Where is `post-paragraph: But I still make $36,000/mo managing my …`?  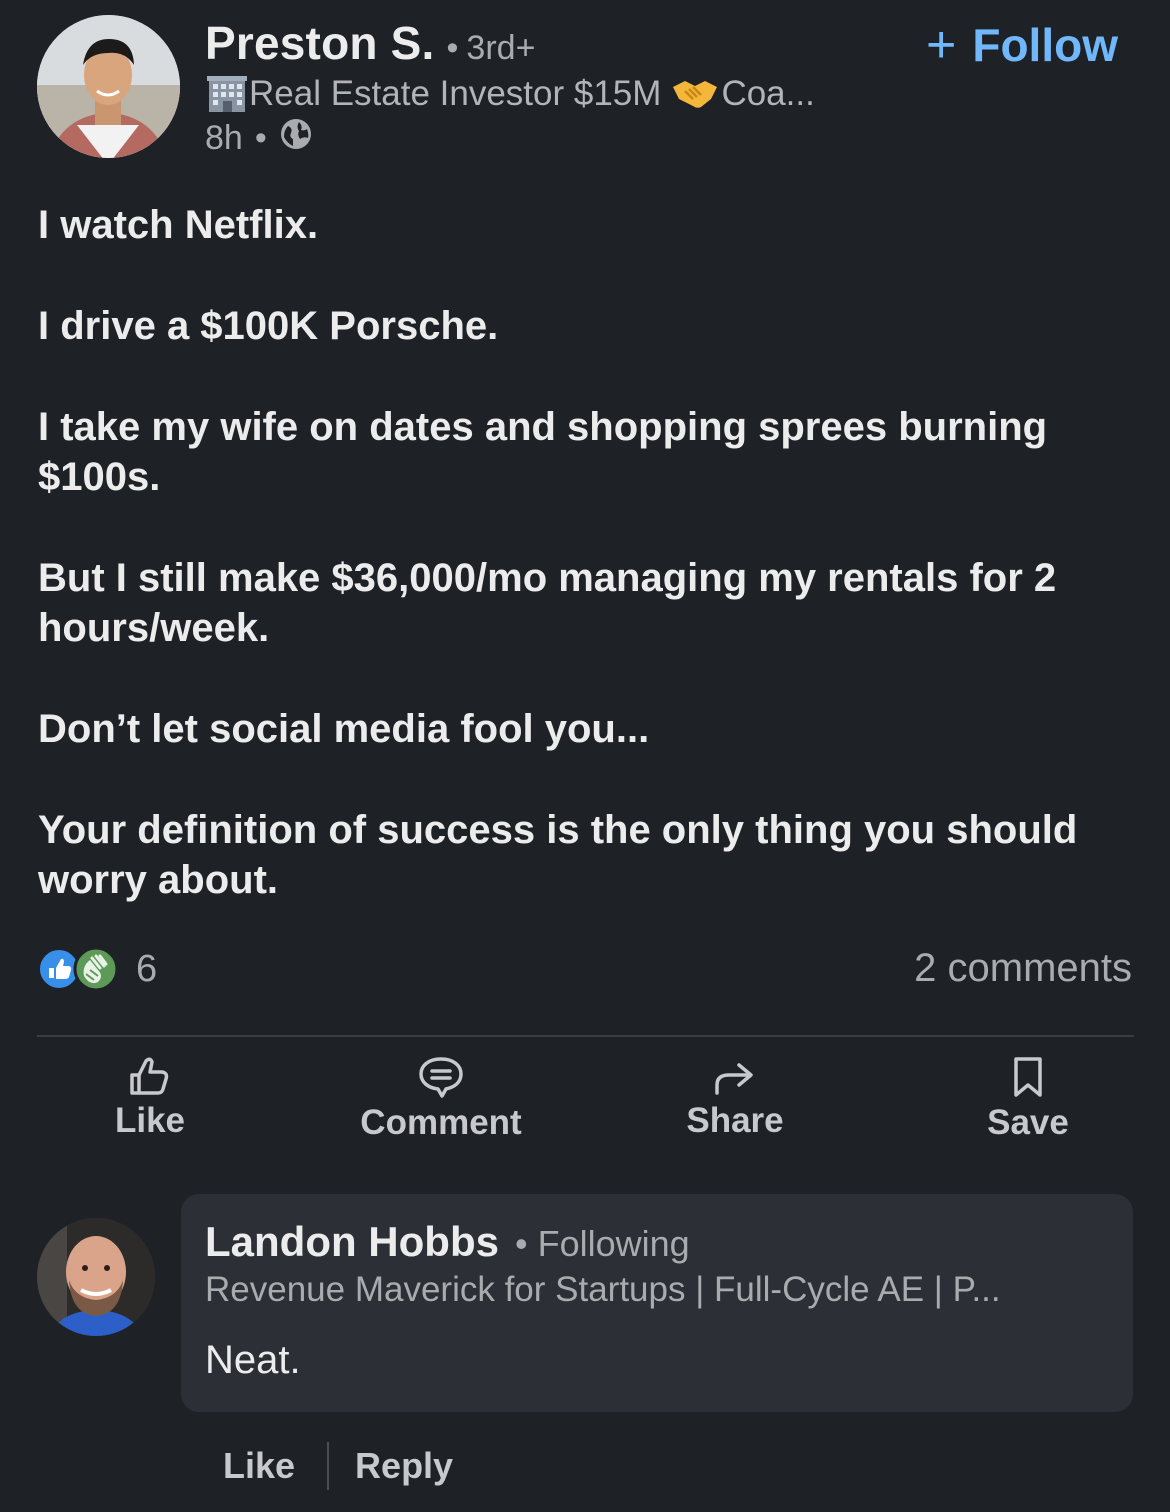
post-paragraph: But I still make $36,000/mo managing my … is located at coordinates (547, 603).